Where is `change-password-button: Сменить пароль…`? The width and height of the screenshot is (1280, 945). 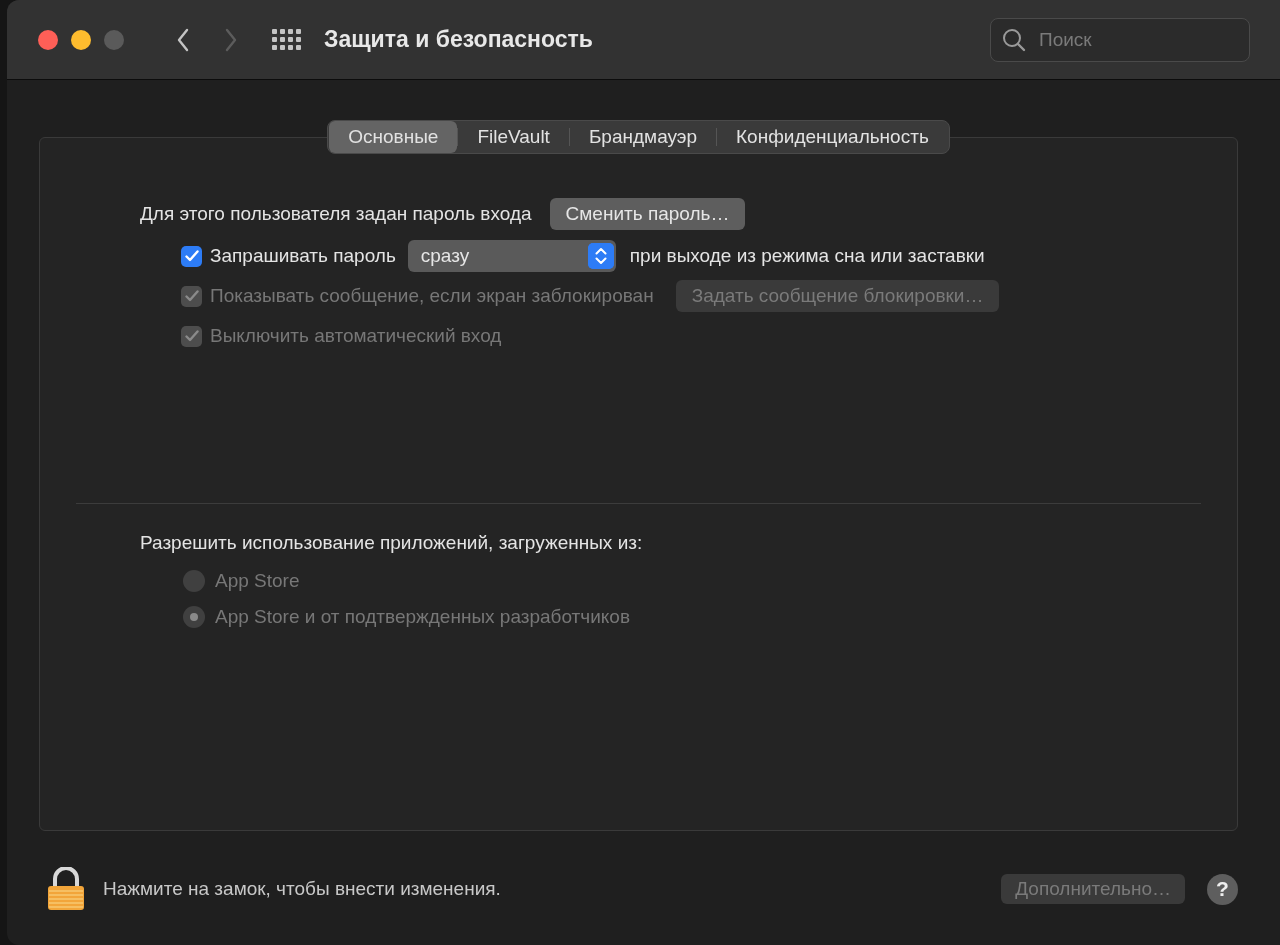
change-password-button: Сменить пароль… is located at coordinates (647, 214).